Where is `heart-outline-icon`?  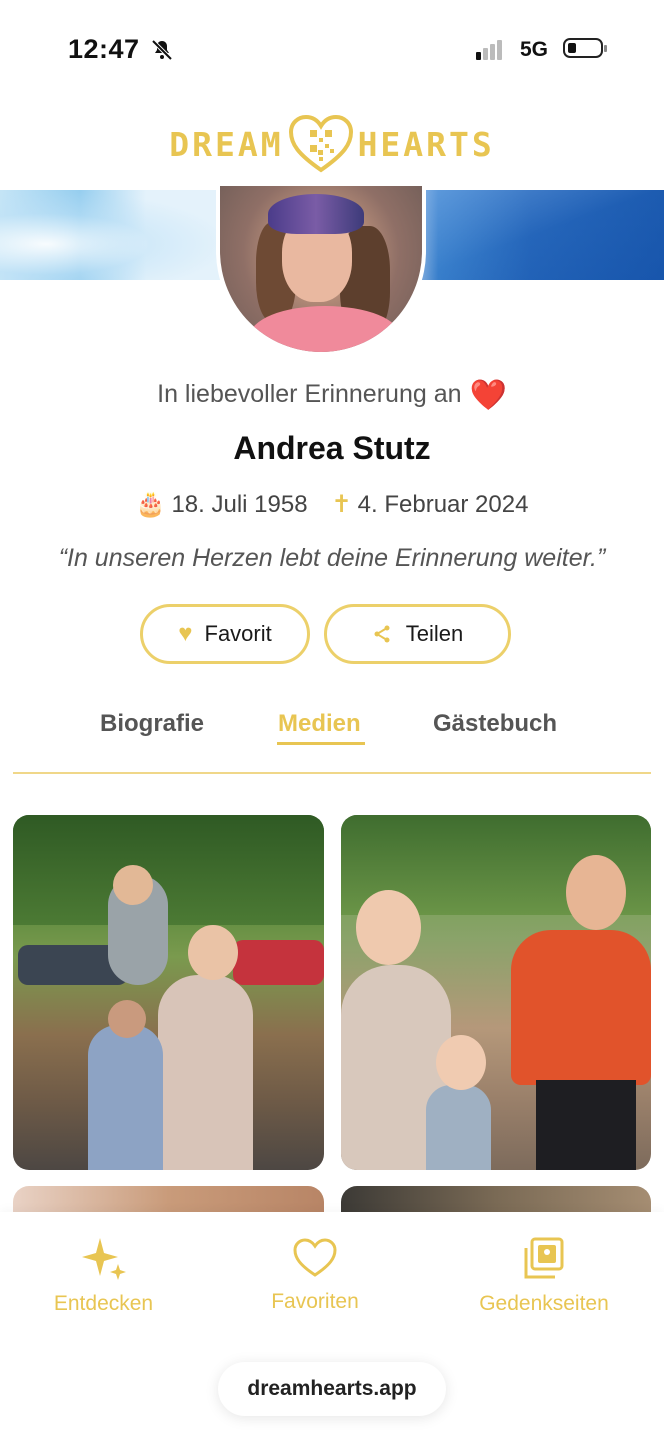 heart-outline-icon is located at coordinates (315, 1257).